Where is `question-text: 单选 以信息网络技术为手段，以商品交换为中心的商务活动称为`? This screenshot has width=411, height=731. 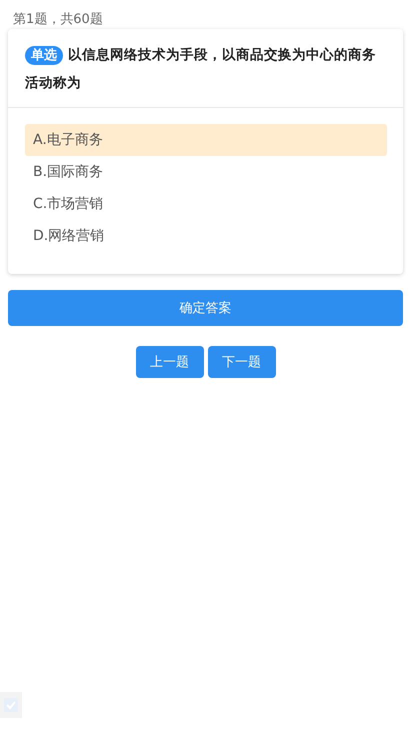 question-text: 单选 以信息网络技术为手段，以商品交换为中心的商务活动称为 is located at coordinates (201, 69).